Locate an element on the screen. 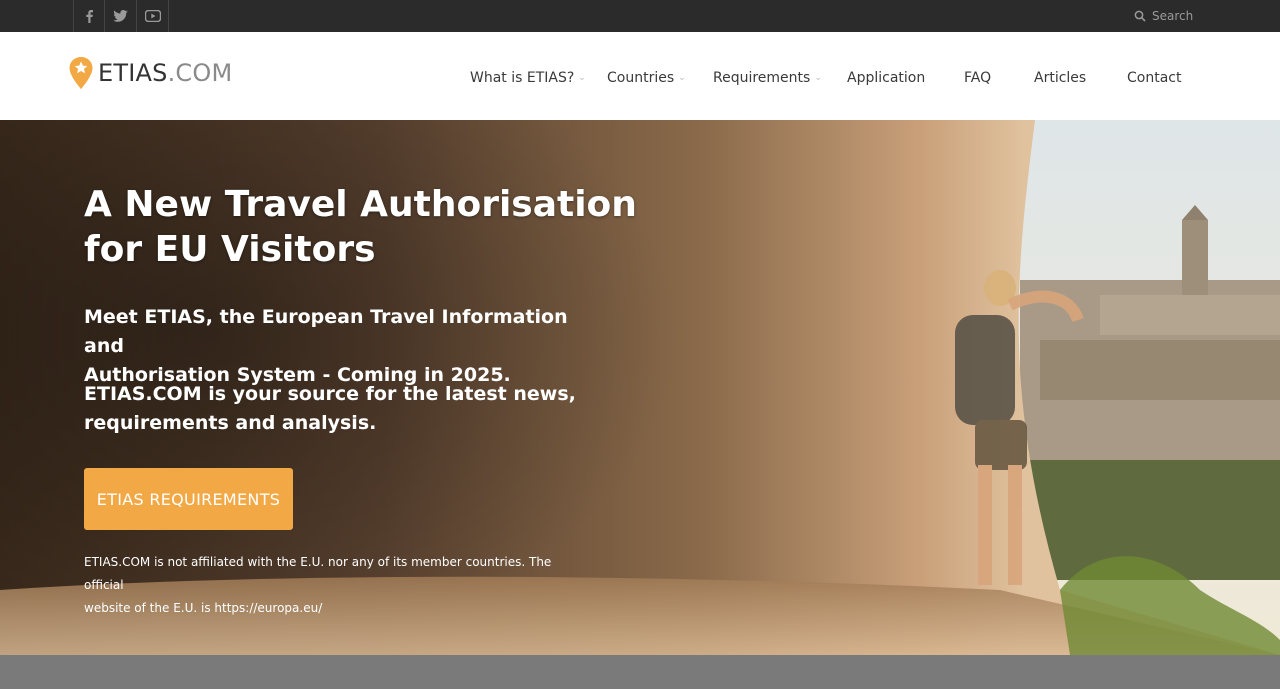 The image size is (1280, 689). location-pin-star-icon is located at coordinates (81, 73).